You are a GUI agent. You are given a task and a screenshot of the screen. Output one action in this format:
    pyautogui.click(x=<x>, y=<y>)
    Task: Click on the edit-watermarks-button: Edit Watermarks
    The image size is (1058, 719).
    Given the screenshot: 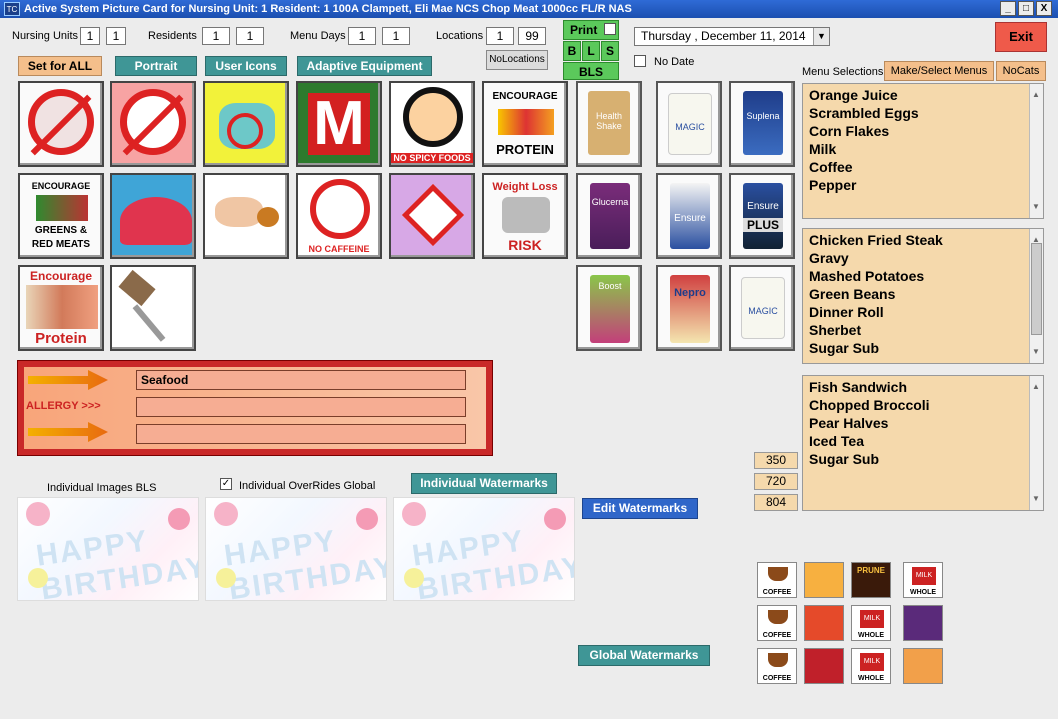 What is the action you would take?
    pyautogui.click(x=640, y=508)
    